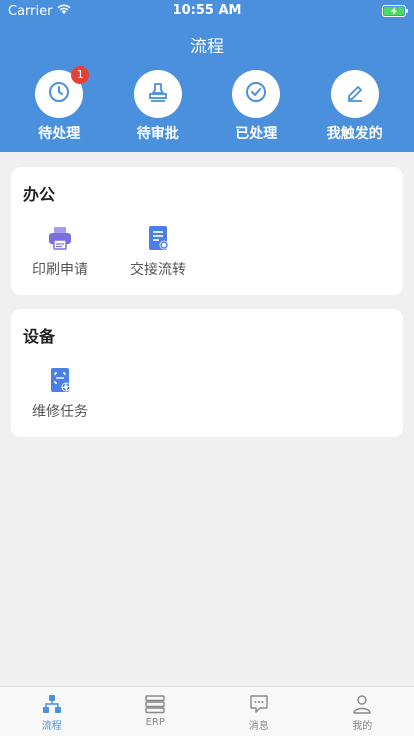 Image resolution: width=414 pixels, height=736 pixels. Describe the element at coordinates (259, 704) in the screenshot. I see `message-icon` at that location.